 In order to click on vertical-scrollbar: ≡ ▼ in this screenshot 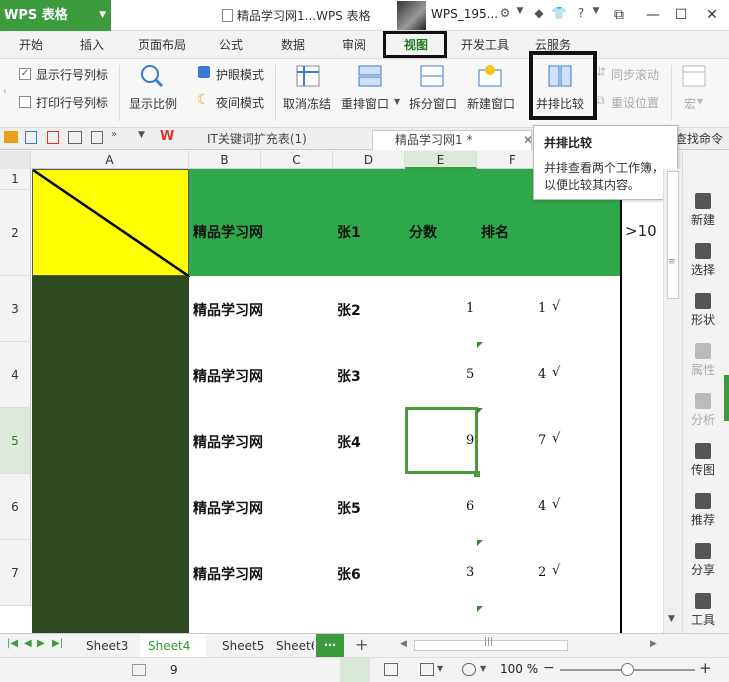, I will do `click(672, 401)`.